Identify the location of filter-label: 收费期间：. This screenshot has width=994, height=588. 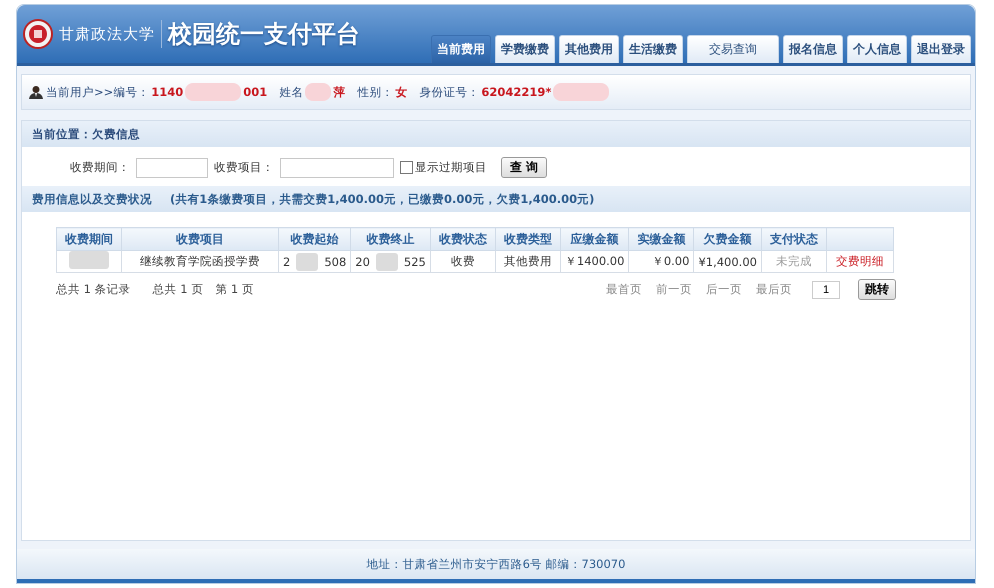
(100, 167).